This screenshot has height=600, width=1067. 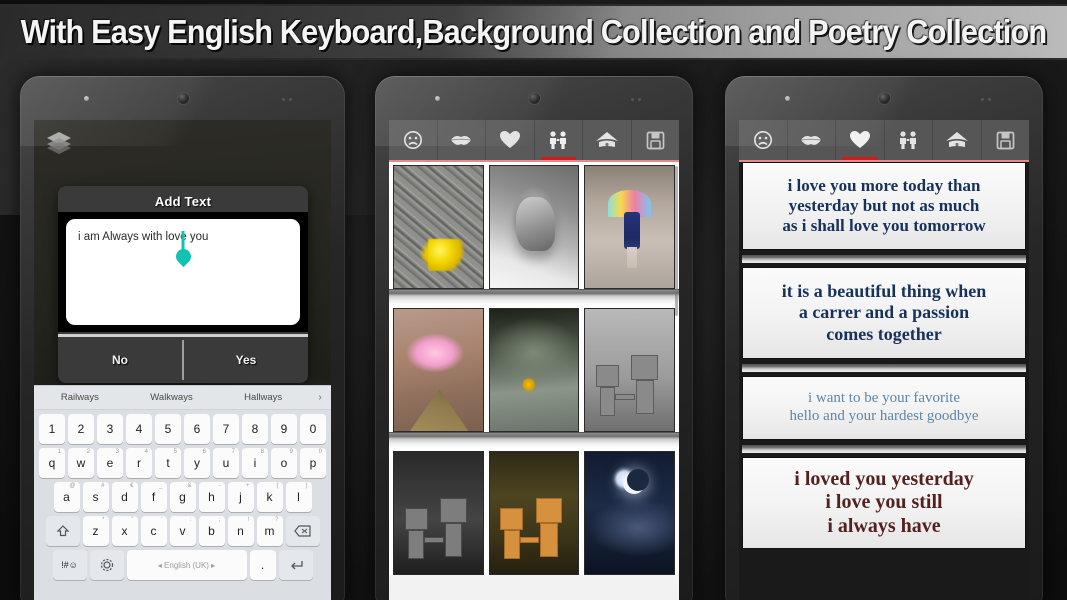 I want to click on key-a: @ a, so click(x=66, y=497).